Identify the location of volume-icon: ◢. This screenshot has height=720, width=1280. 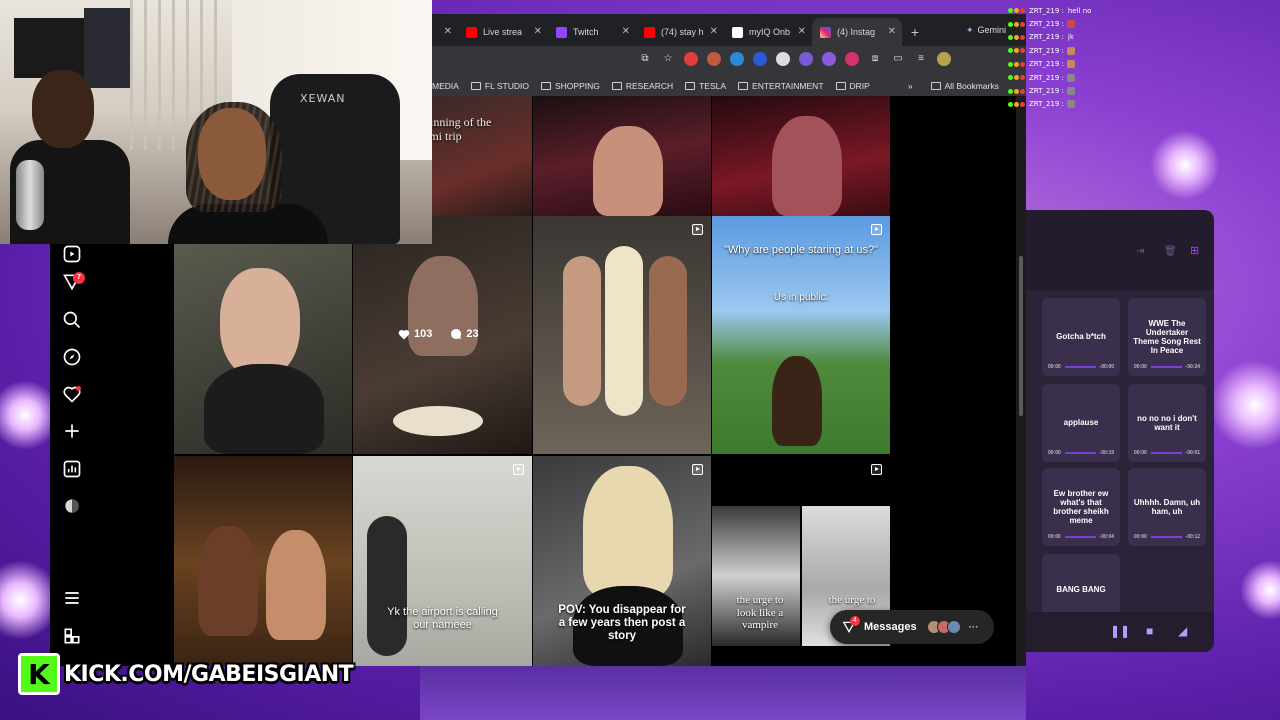
(1182, 631).